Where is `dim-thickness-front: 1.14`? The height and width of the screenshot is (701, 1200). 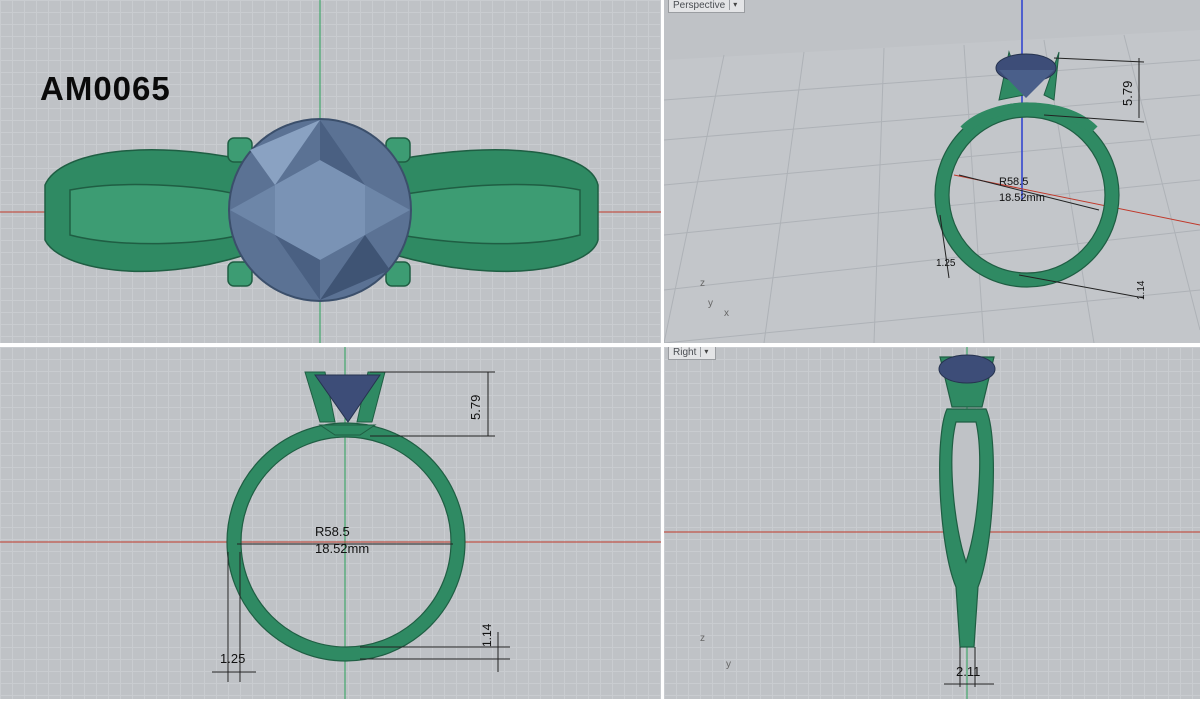
dim-thickness-front: 1.14 is located at coordinates (487, 635).